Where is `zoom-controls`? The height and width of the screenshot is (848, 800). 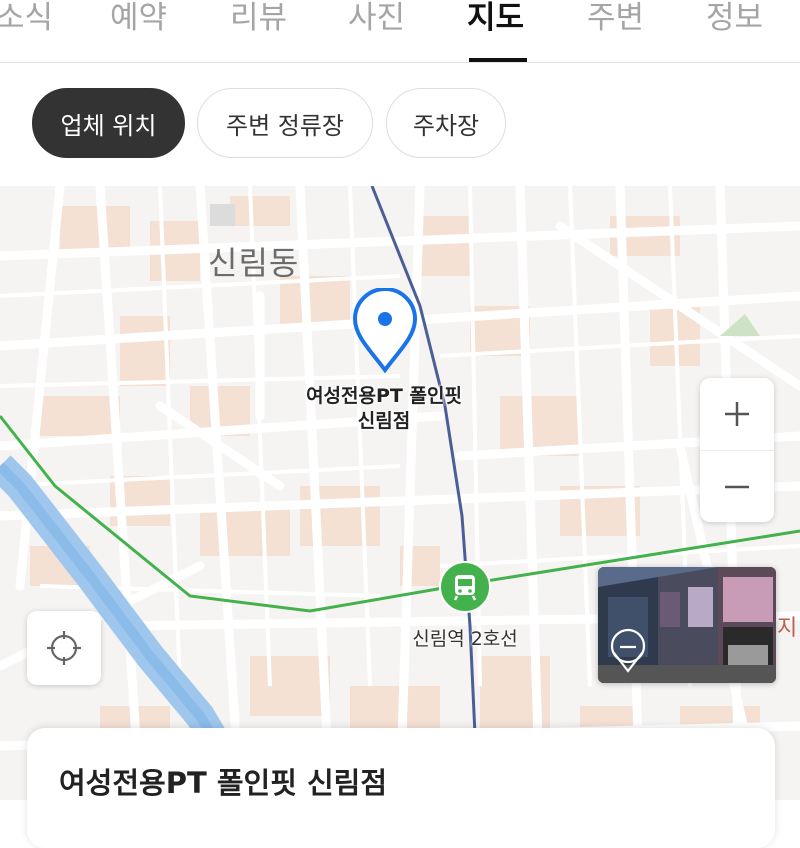 zoom-controls is located at coordinates (737, 450).